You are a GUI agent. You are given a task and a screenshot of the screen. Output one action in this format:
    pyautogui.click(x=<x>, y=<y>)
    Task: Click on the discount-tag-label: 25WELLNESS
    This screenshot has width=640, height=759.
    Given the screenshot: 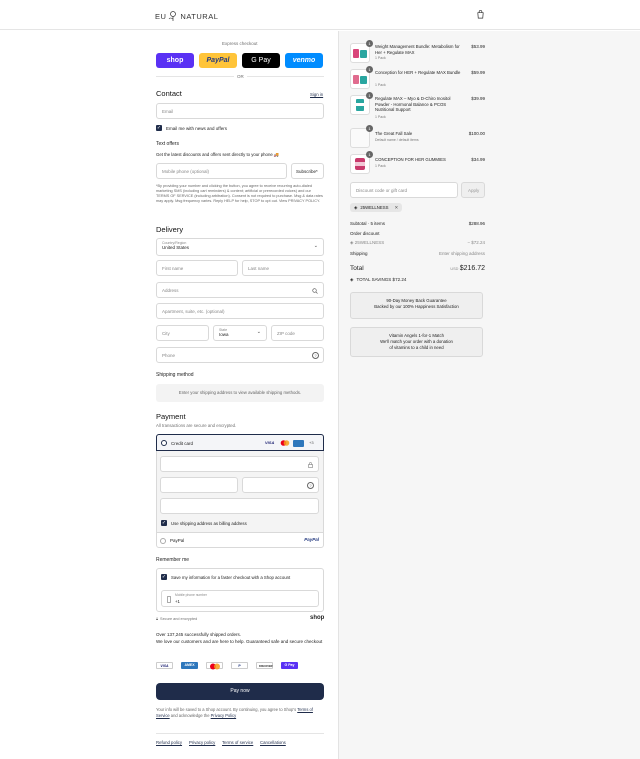 What is the action you would take?
    pyautogui.click(x=374, y=207)
    